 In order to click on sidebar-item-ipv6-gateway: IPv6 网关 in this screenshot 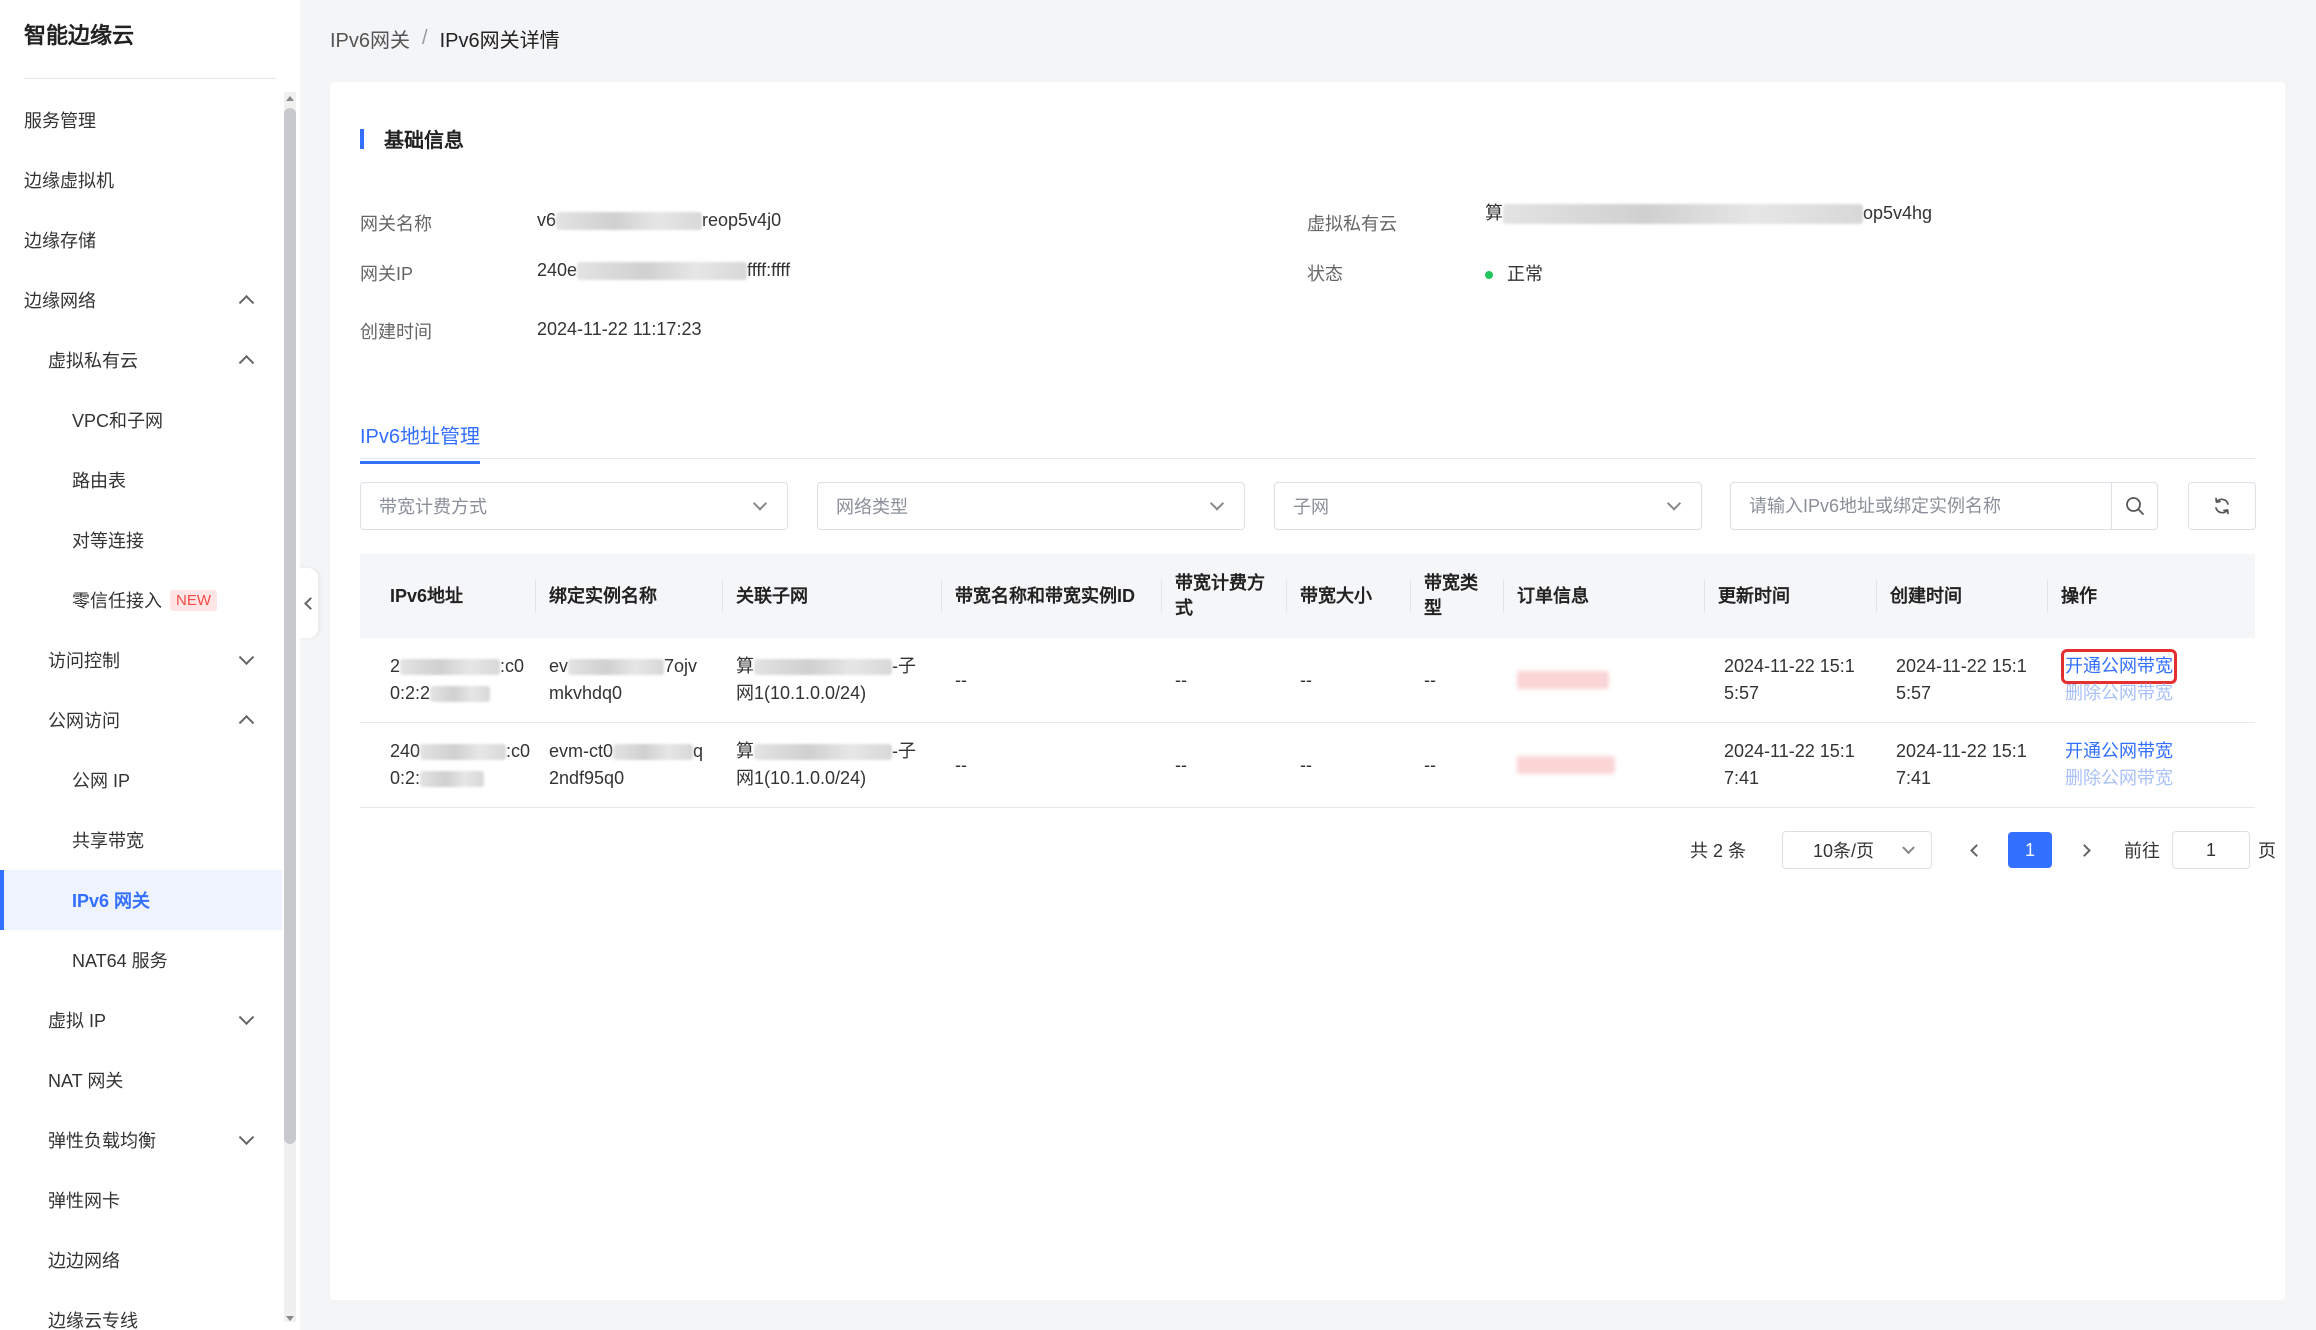, I will do `click(141, 900)`.